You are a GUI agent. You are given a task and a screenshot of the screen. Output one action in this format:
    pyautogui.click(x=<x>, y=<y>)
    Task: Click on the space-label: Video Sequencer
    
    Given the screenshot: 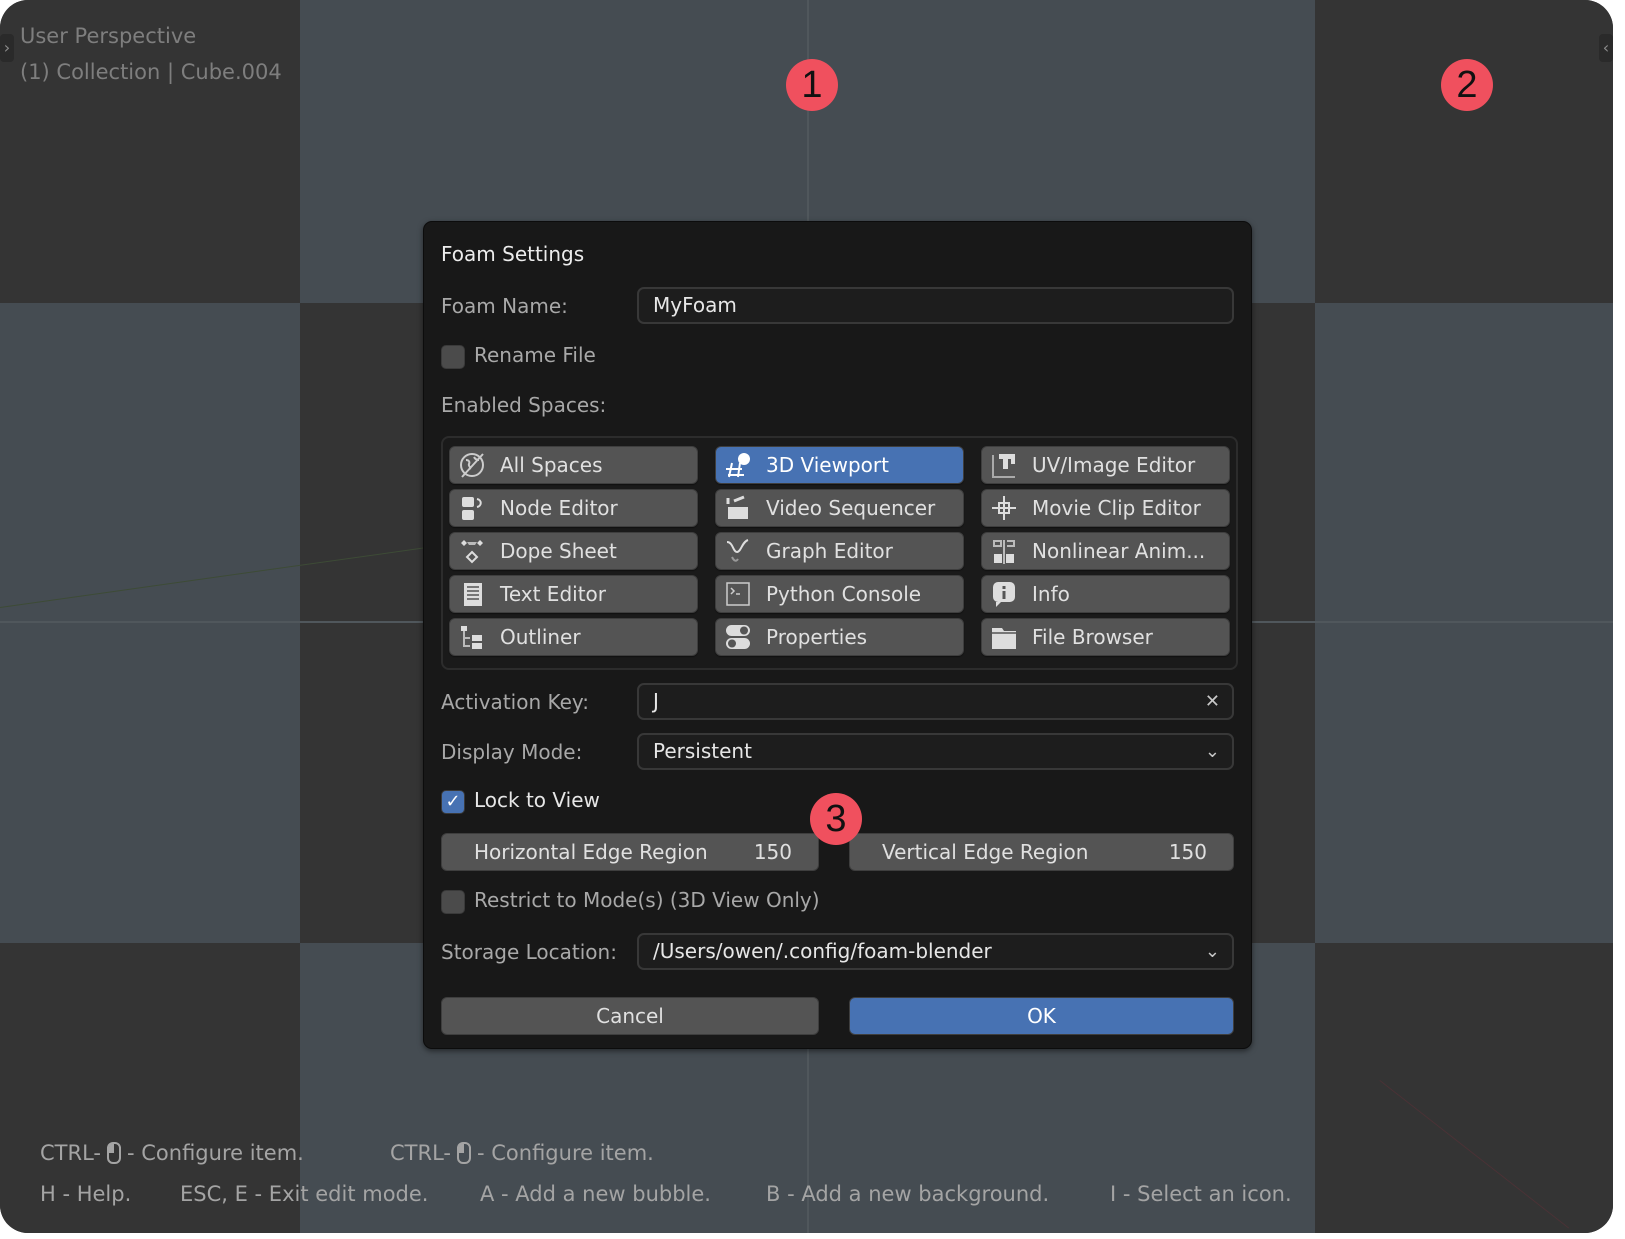 What is the action you would take?
    pyautogui.click(x=851, y=508)
    